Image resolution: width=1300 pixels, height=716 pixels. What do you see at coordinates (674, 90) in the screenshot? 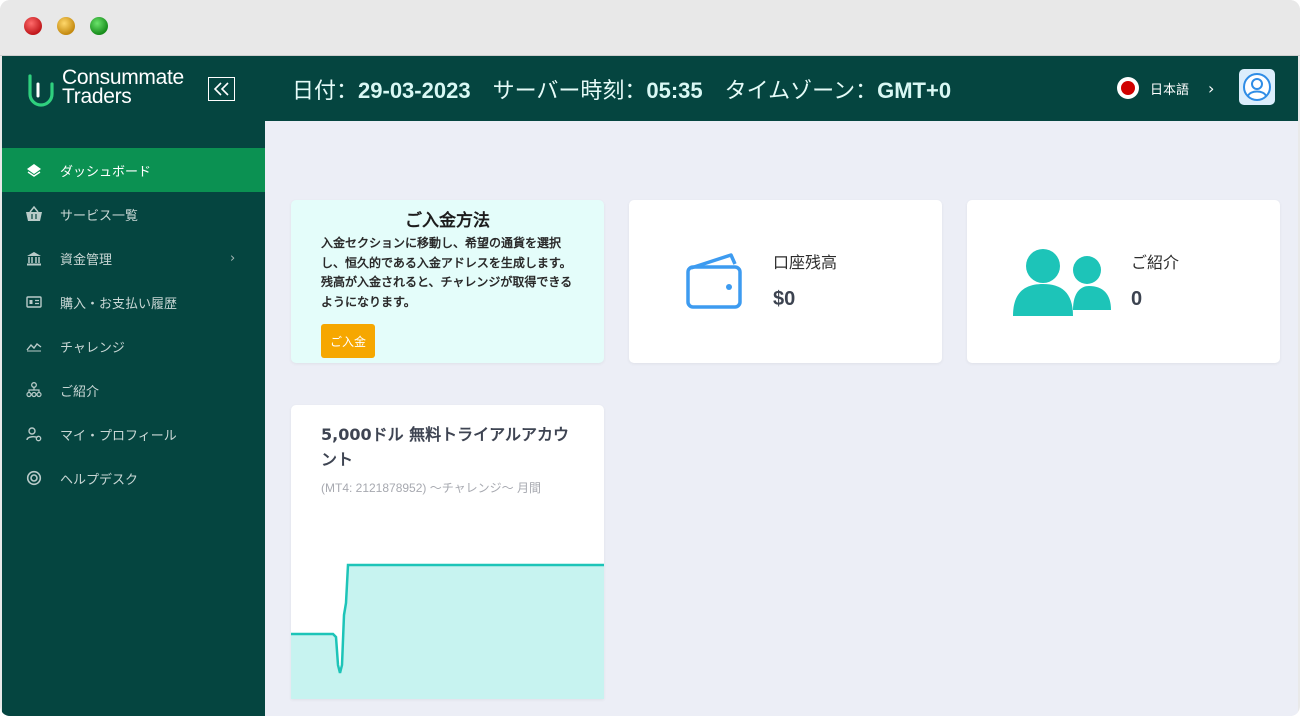
I see `server-time-value: 05:35` at bounding box center [674, 90].